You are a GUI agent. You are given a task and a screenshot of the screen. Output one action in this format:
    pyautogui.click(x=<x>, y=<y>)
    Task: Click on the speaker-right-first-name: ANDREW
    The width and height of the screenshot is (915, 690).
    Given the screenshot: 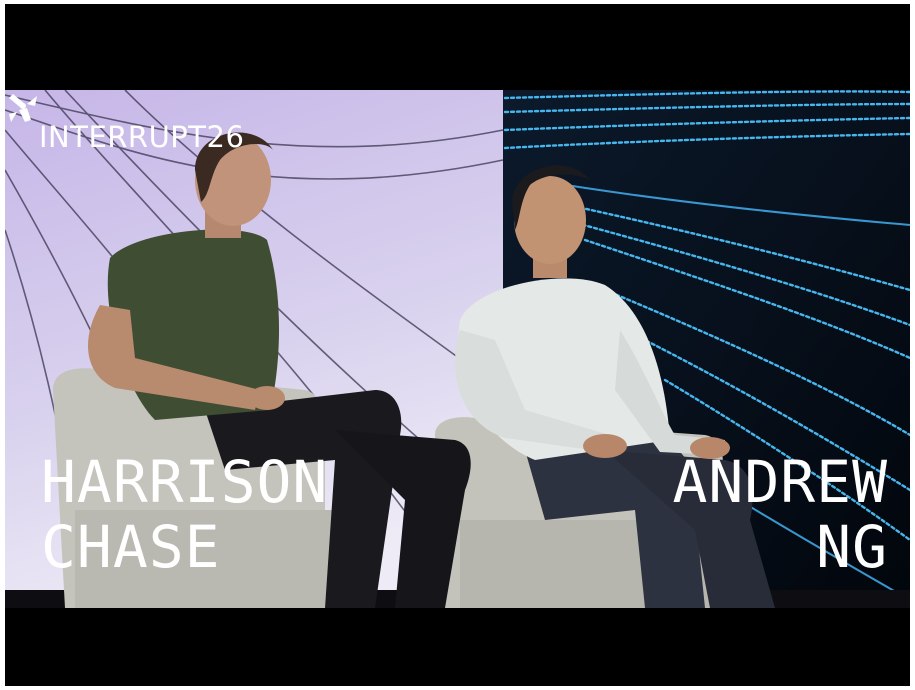 What is the action you would take?
    pyautogui.click(x=780, y=482)
    